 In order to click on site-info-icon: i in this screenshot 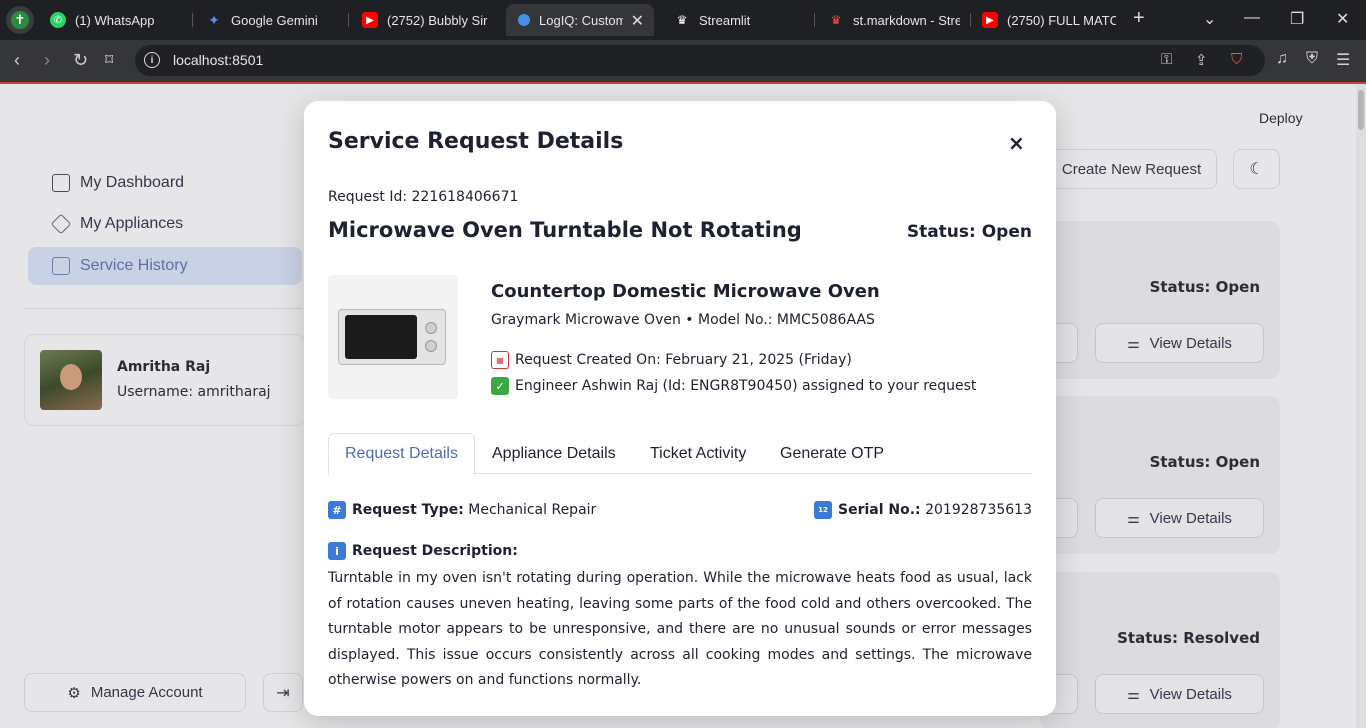, I will do `click(152, 60)`.